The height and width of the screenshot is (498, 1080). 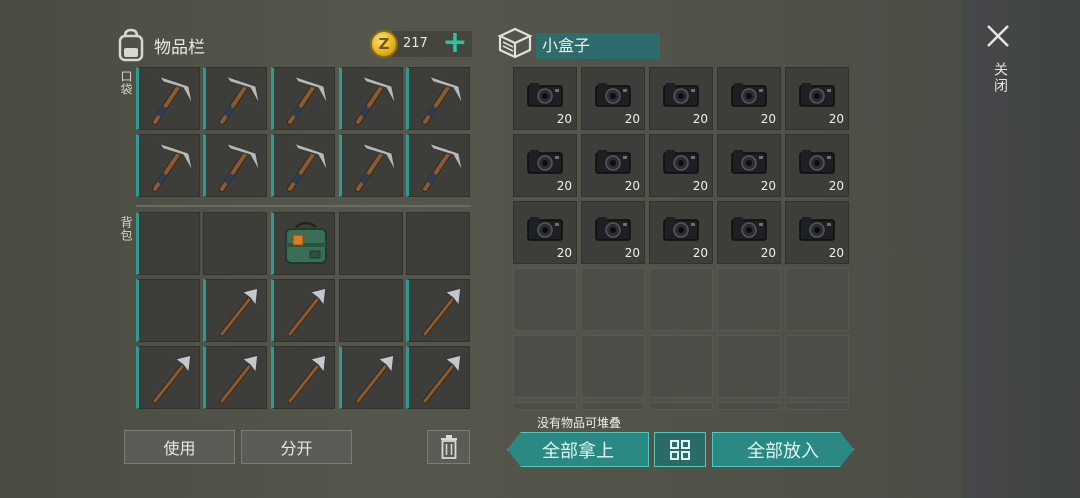 What do you see at coordinates (579, 423) in the screenshot?
I see `stack-note: 没有物品可堆叠` at bounding box center [579, 423].